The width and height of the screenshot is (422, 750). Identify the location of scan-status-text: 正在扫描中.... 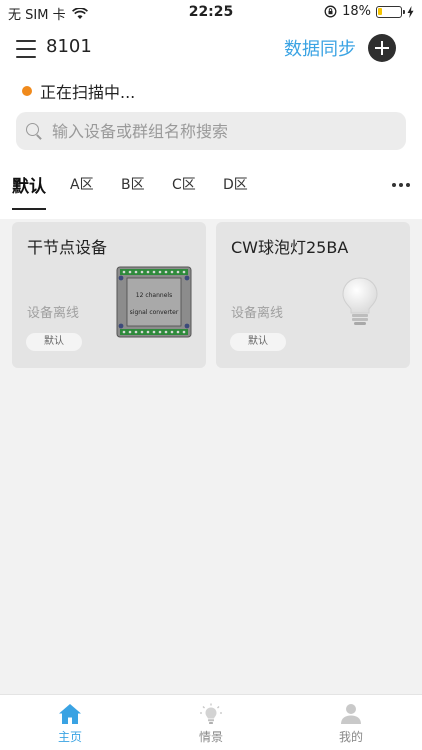
(88, 92).